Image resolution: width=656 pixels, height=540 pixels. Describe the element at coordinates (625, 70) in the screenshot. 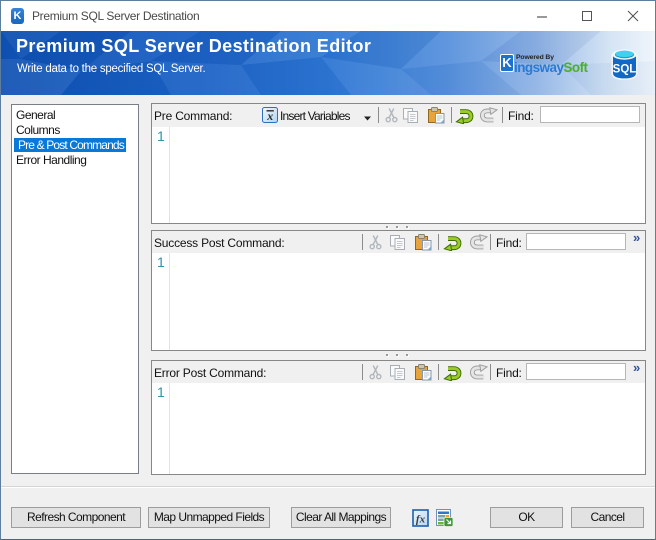

I see `svg-text: SQL` at that location.